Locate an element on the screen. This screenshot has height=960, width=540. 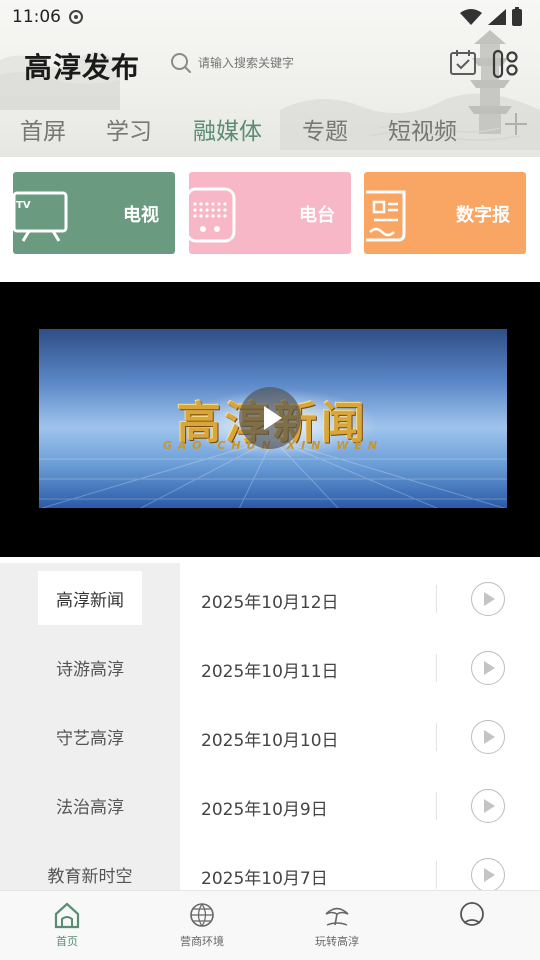
episode-row: 2025年10月9日 is located at coordinates (360, 805).